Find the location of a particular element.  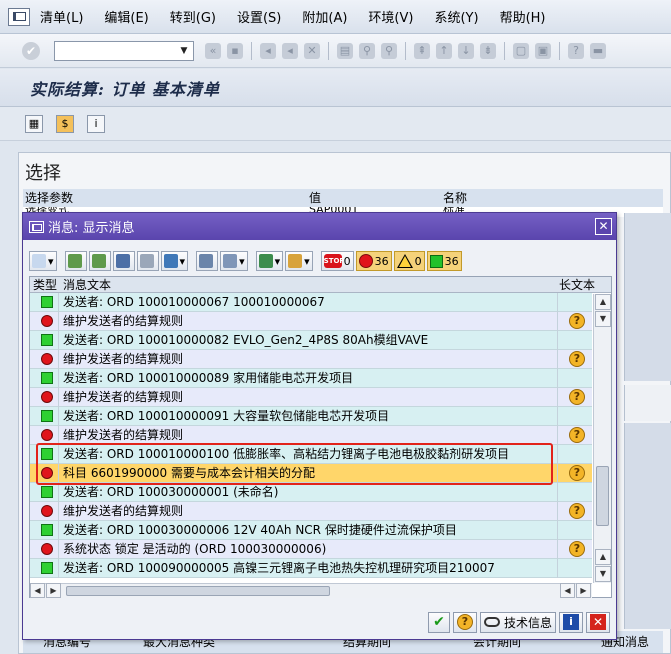

scroll-up-icon: ▲ is located at coordinates (603, 302).